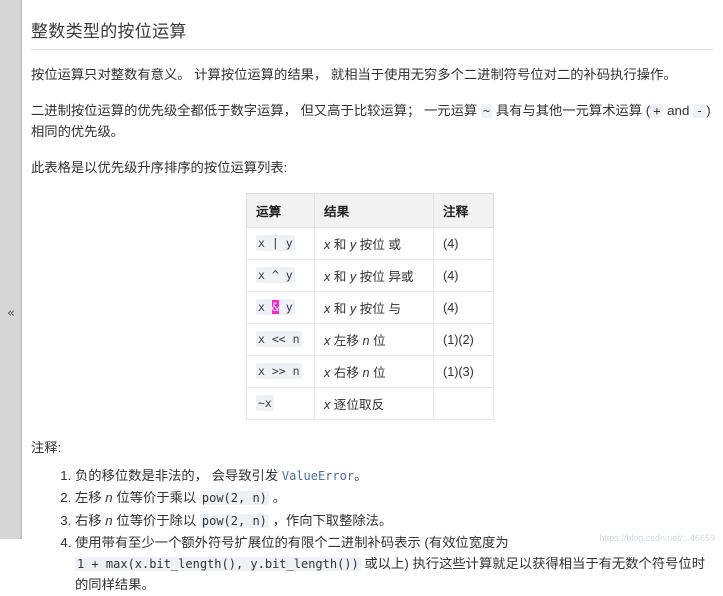 The width and height of the screenshot is (723, 596). I want to click on note-3-text-1: 右移, so click(90, 520).